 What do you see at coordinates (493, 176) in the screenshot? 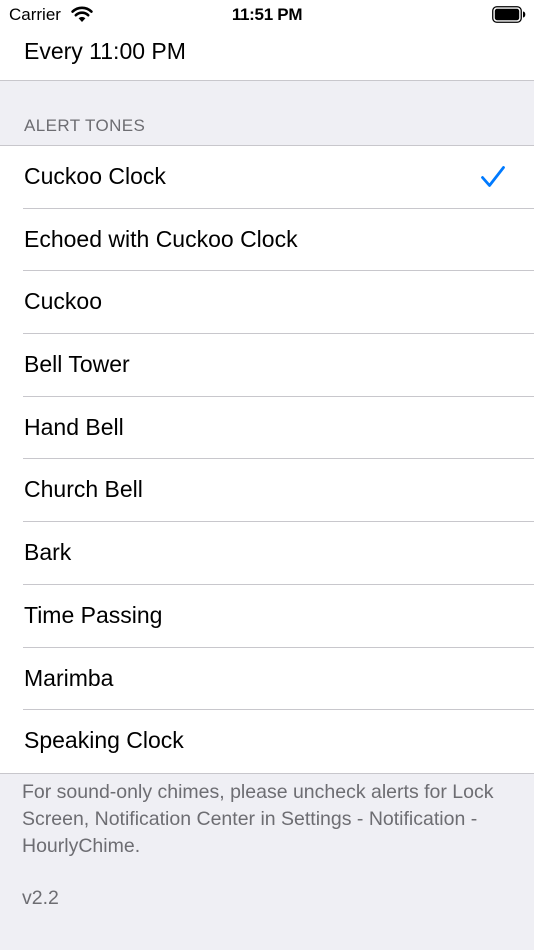
I see `checkmark-icon` at bounding box center [493, 176].